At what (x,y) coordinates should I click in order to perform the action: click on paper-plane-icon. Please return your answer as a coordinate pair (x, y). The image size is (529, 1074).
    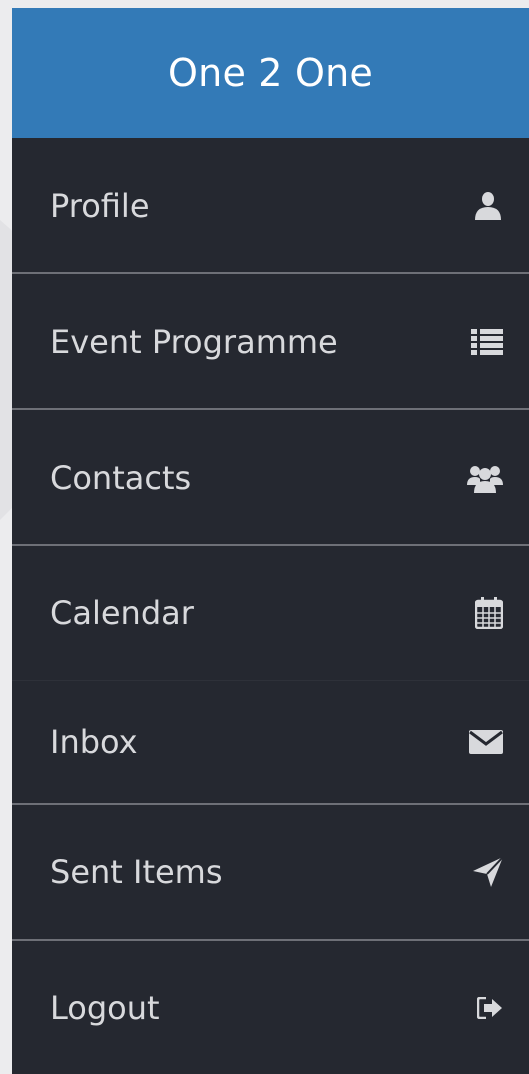
    Looking at the image, I should click on (483, 872).